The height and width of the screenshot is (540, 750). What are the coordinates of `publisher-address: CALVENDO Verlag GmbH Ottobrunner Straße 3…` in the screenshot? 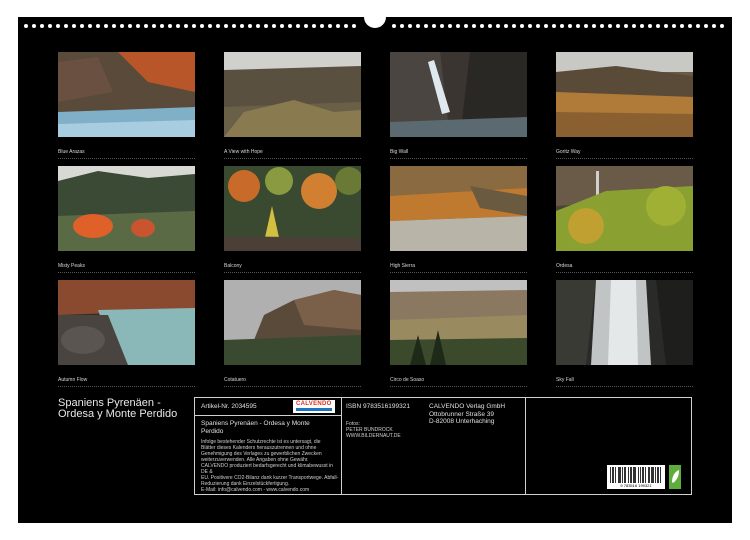 It's located at (467, 414).